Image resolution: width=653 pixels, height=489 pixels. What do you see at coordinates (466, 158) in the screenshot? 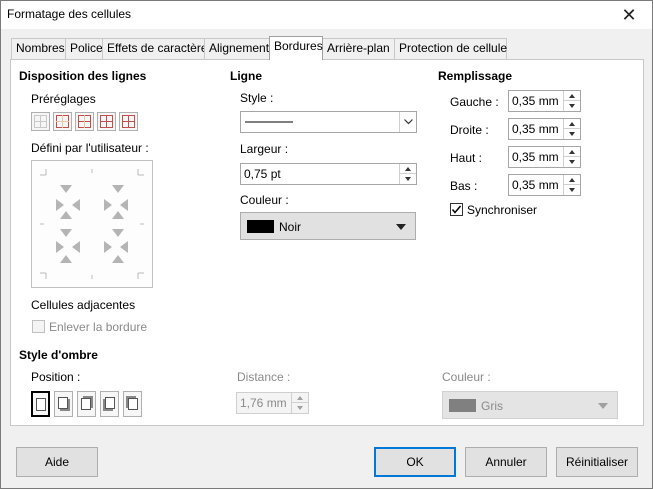
I see `padding-top-label: Haut :` at bounding box center [466, 158].